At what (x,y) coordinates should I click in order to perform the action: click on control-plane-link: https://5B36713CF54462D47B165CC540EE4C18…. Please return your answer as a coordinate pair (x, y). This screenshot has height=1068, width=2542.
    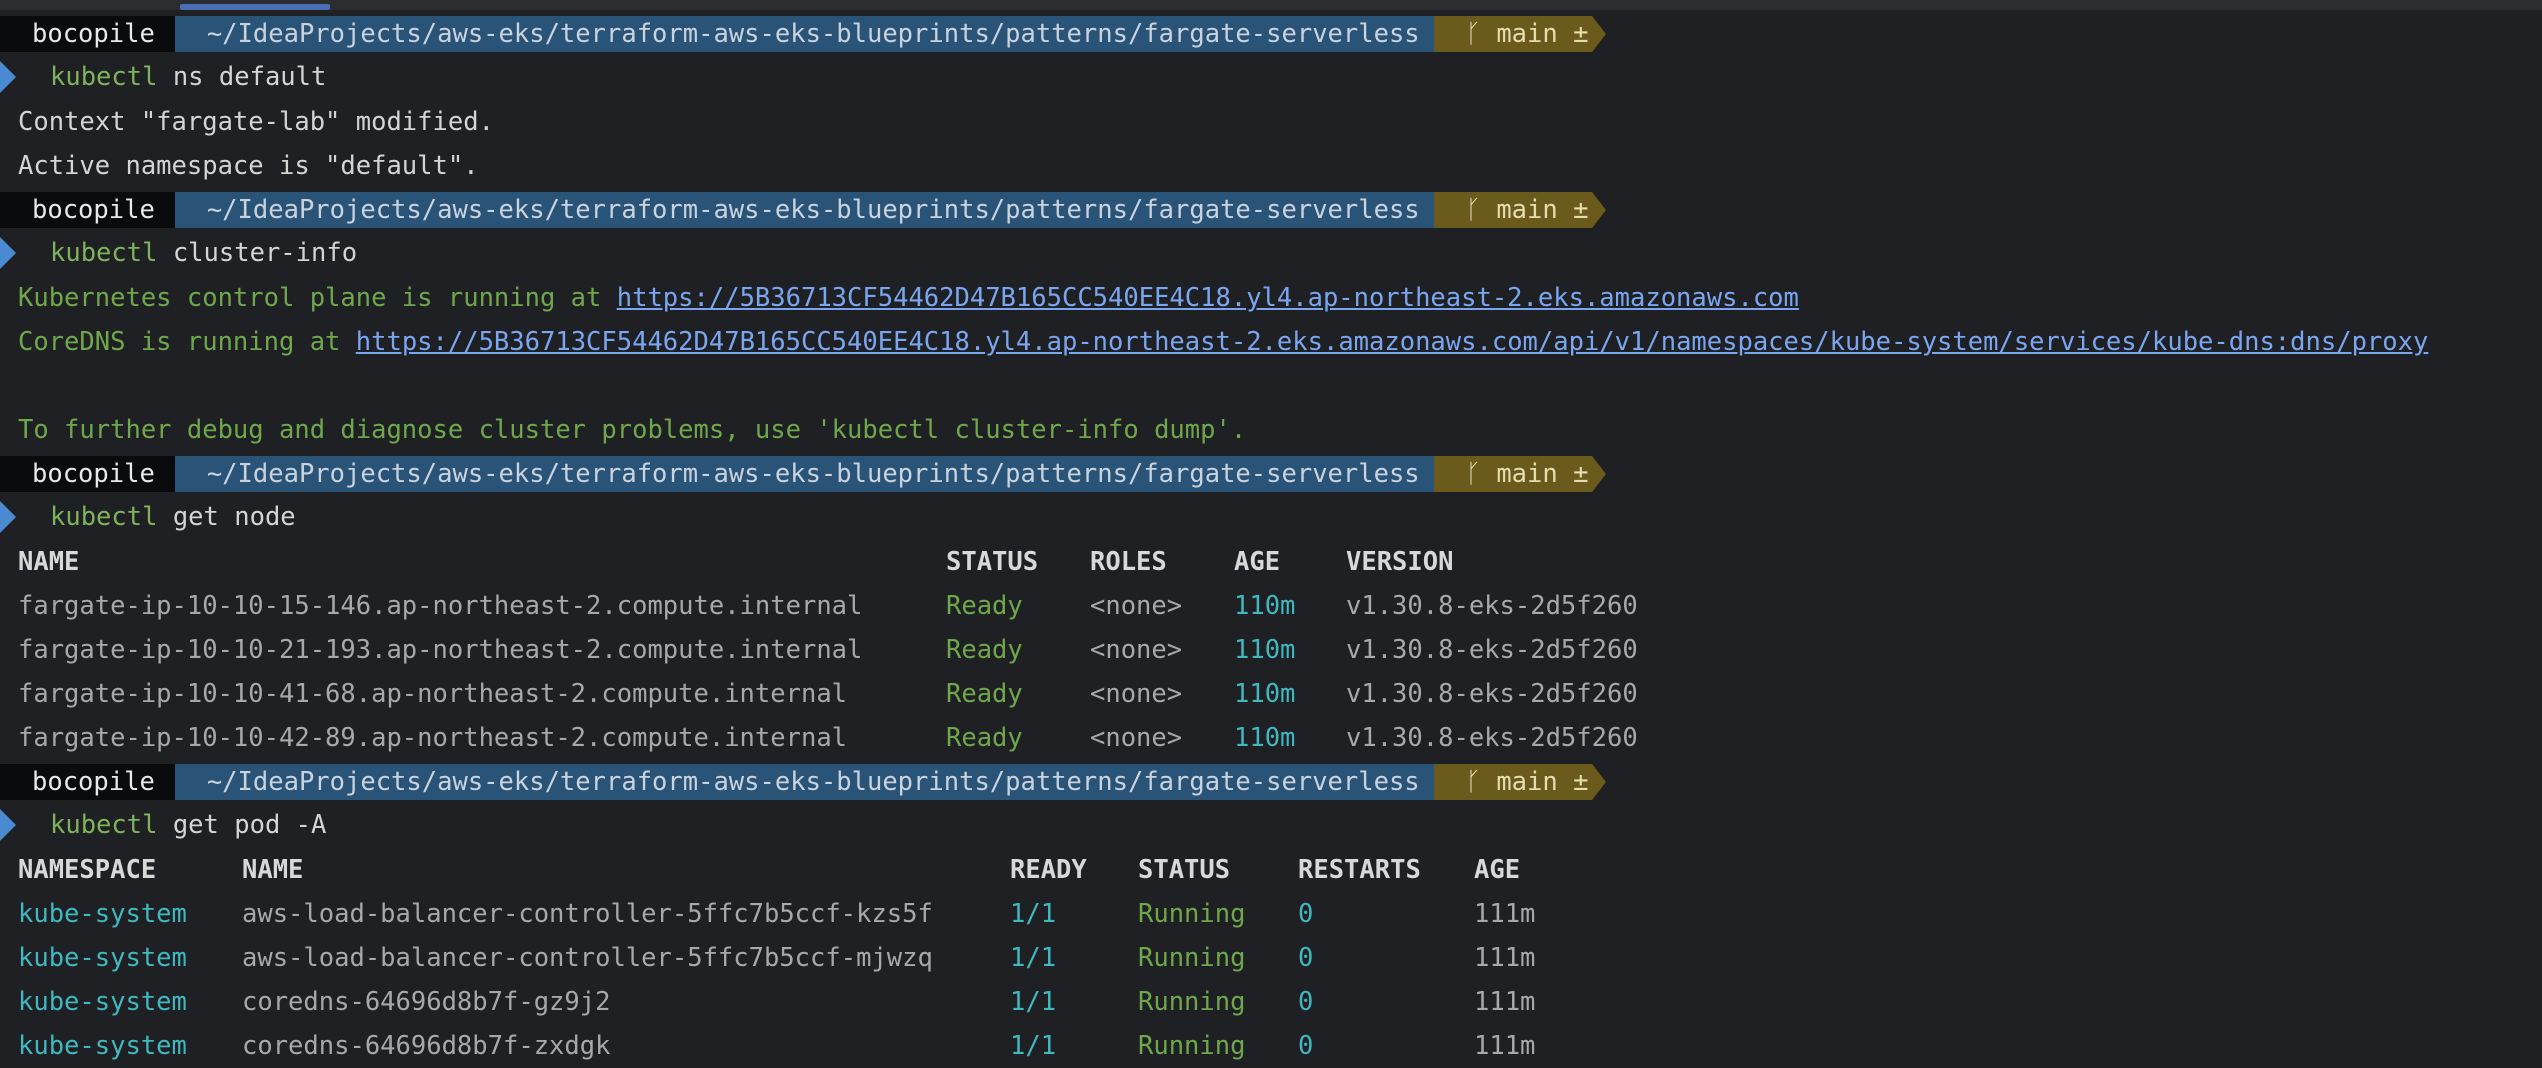
    Looking at the image, I should click on (1208, 298).